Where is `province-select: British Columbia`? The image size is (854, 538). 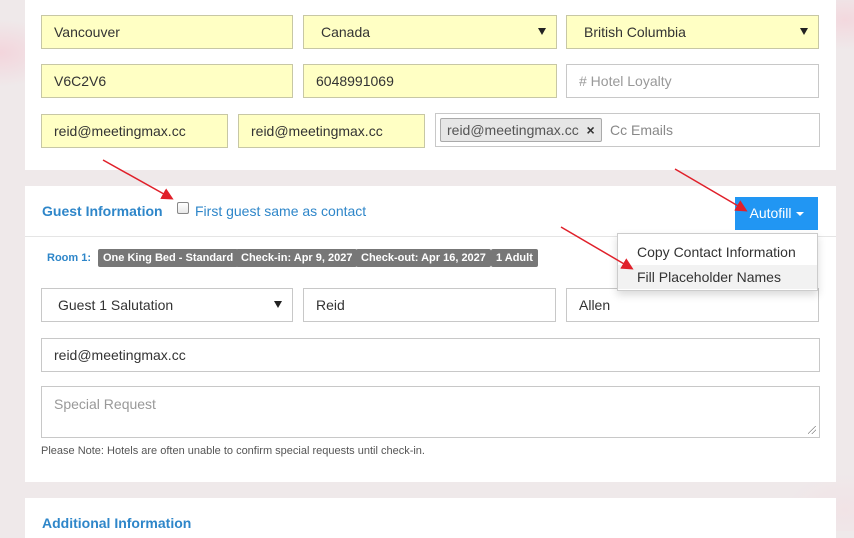 province-select: British Columbia is located at coordinates (692, 32).